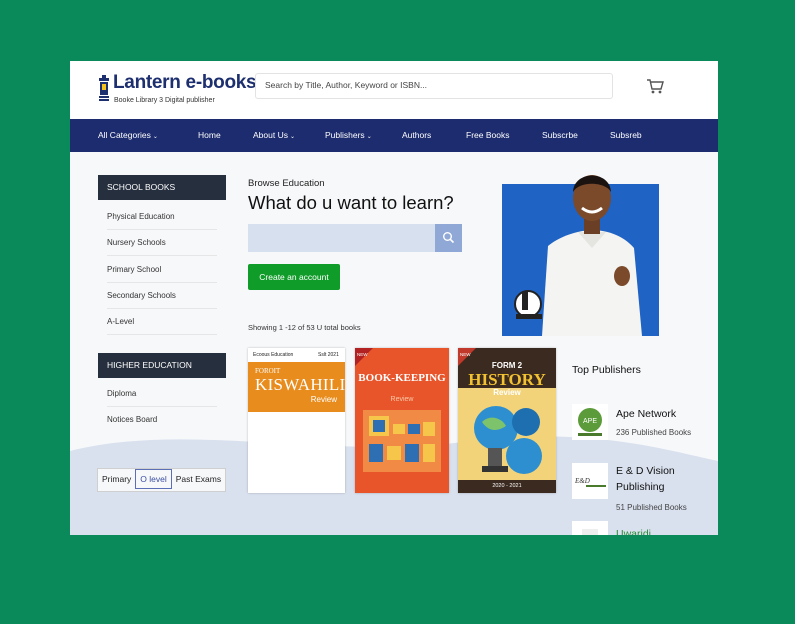 The width and height of the screenshot is (795, 624). What do you see at coordinates (162, 243) in the screenshot?
I see `sidebar-item-nursery-schools: Nursery Schools` at bounding box center [162, 243].